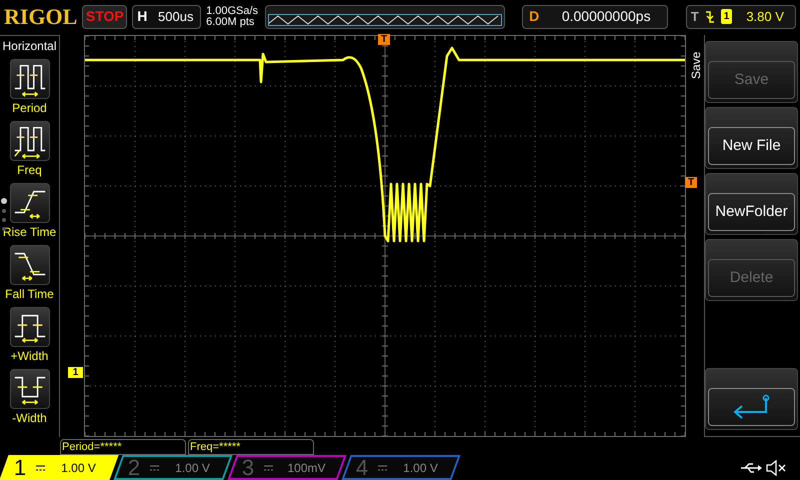 This screenshot has height=480, width=800. Describe the element at coordinates (691, 182) in the screenshot. I see `trigger-level-marker: T` at that location.